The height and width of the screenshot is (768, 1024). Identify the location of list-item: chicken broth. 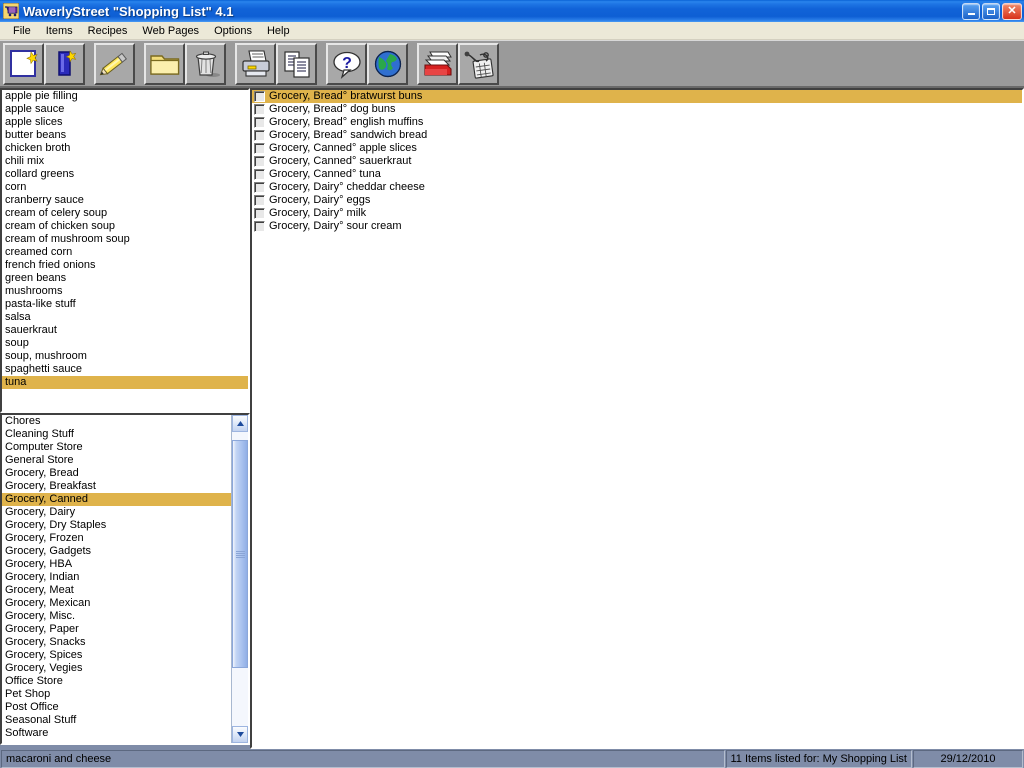
(125, 148).